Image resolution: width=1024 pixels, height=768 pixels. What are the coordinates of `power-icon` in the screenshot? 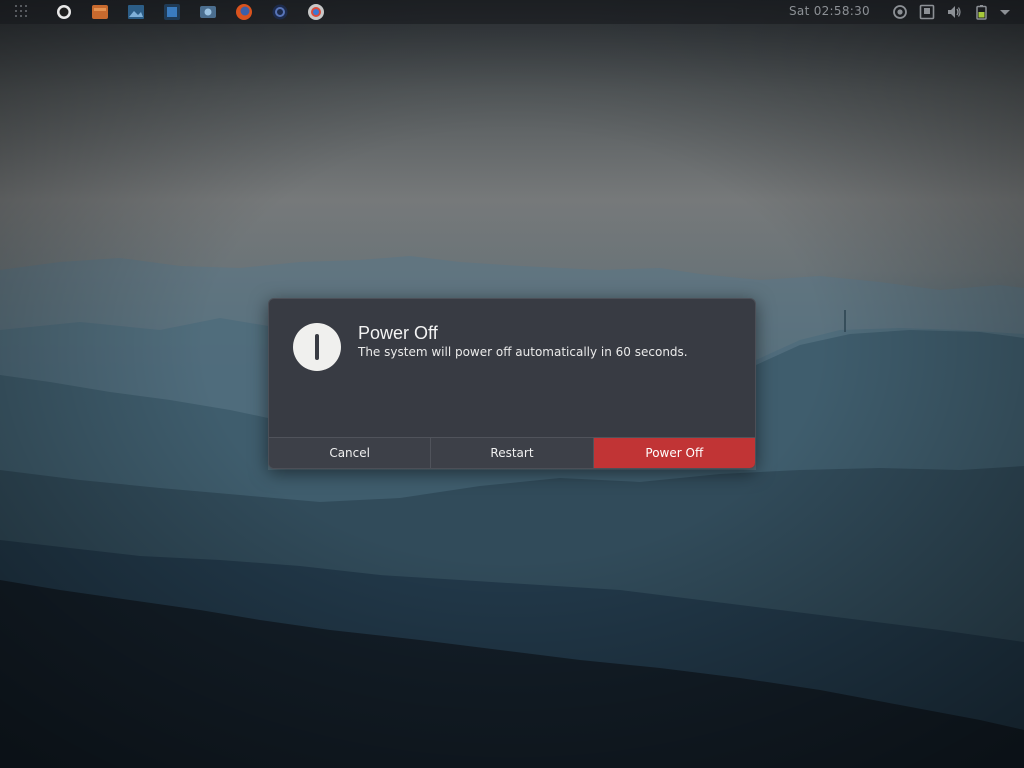 It's located at (317, 347).